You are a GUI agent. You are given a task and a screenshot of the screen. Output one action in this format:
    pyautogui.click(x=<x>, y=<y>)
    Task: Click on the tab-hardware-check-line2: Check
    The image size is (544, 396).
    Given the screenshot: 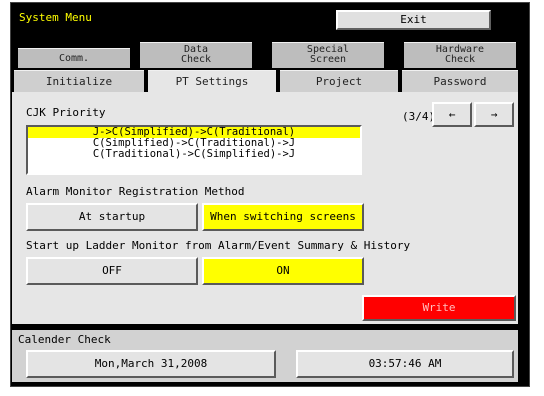 What is the action you would take?
    pyautogui.click(x=460, y=59)
    